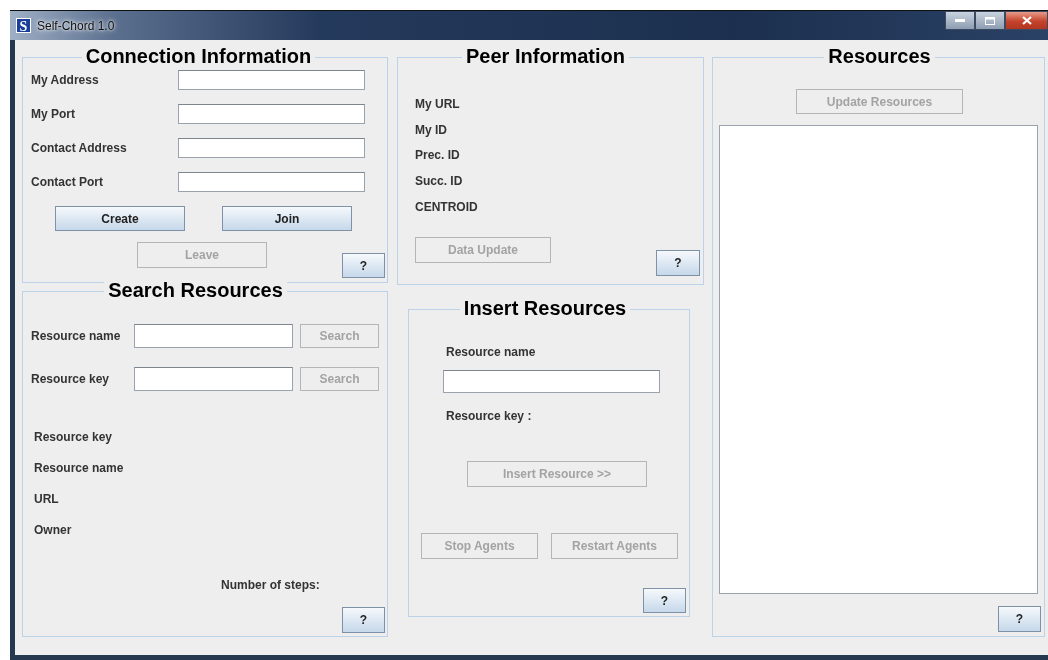  I want to click on maximize-button, so click(990, 20).